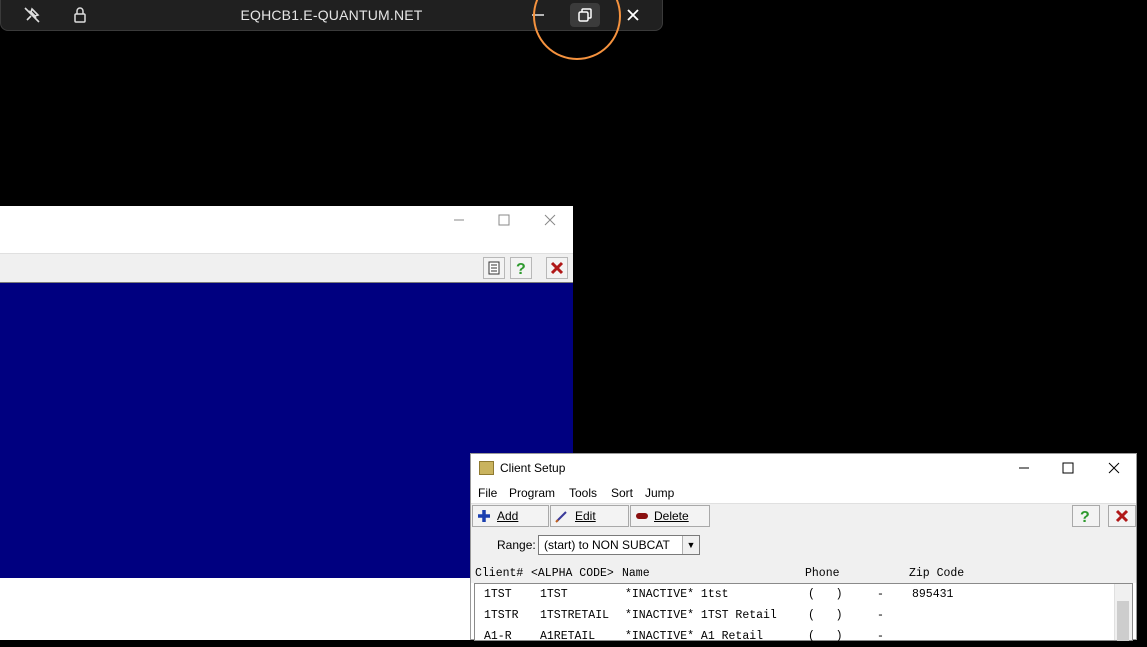 The height and width of the screenshot is (647, 1147). What do you see at coordinates (498, 594) in the screenshot?
I see `cell-client: 1TST` at bounding box center [498, 594].